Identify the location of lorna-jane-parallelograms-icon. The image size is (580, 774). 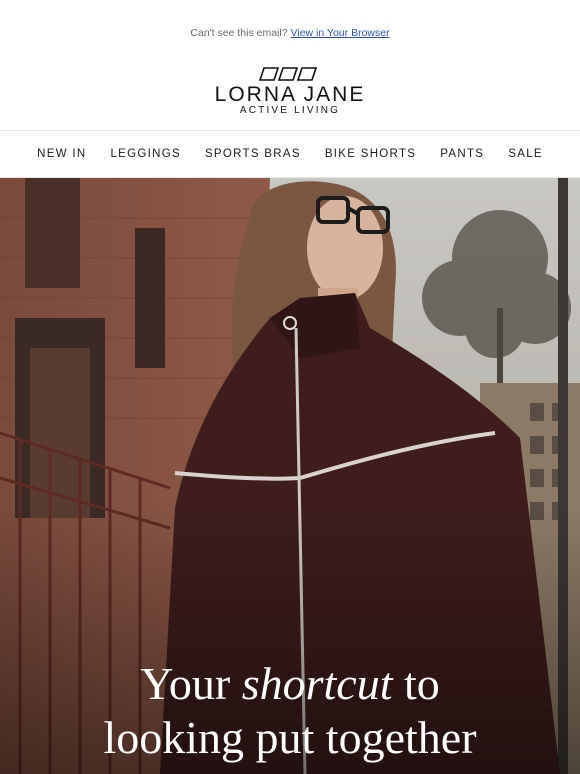
(288, 74).